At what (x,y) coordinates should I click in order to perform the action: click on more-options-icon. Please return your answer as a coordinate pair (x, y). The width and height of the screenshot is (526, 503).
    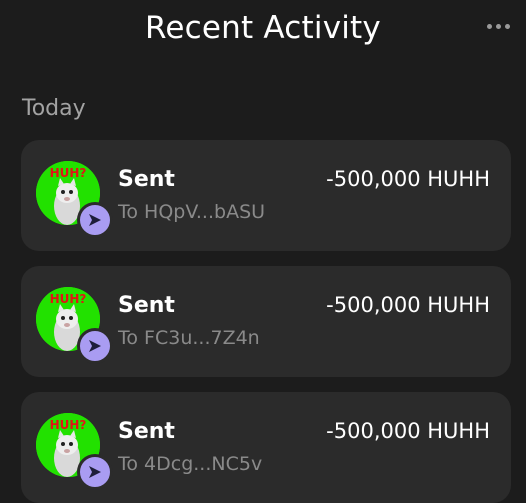
    Looking at the image, I should click on (498, 26).